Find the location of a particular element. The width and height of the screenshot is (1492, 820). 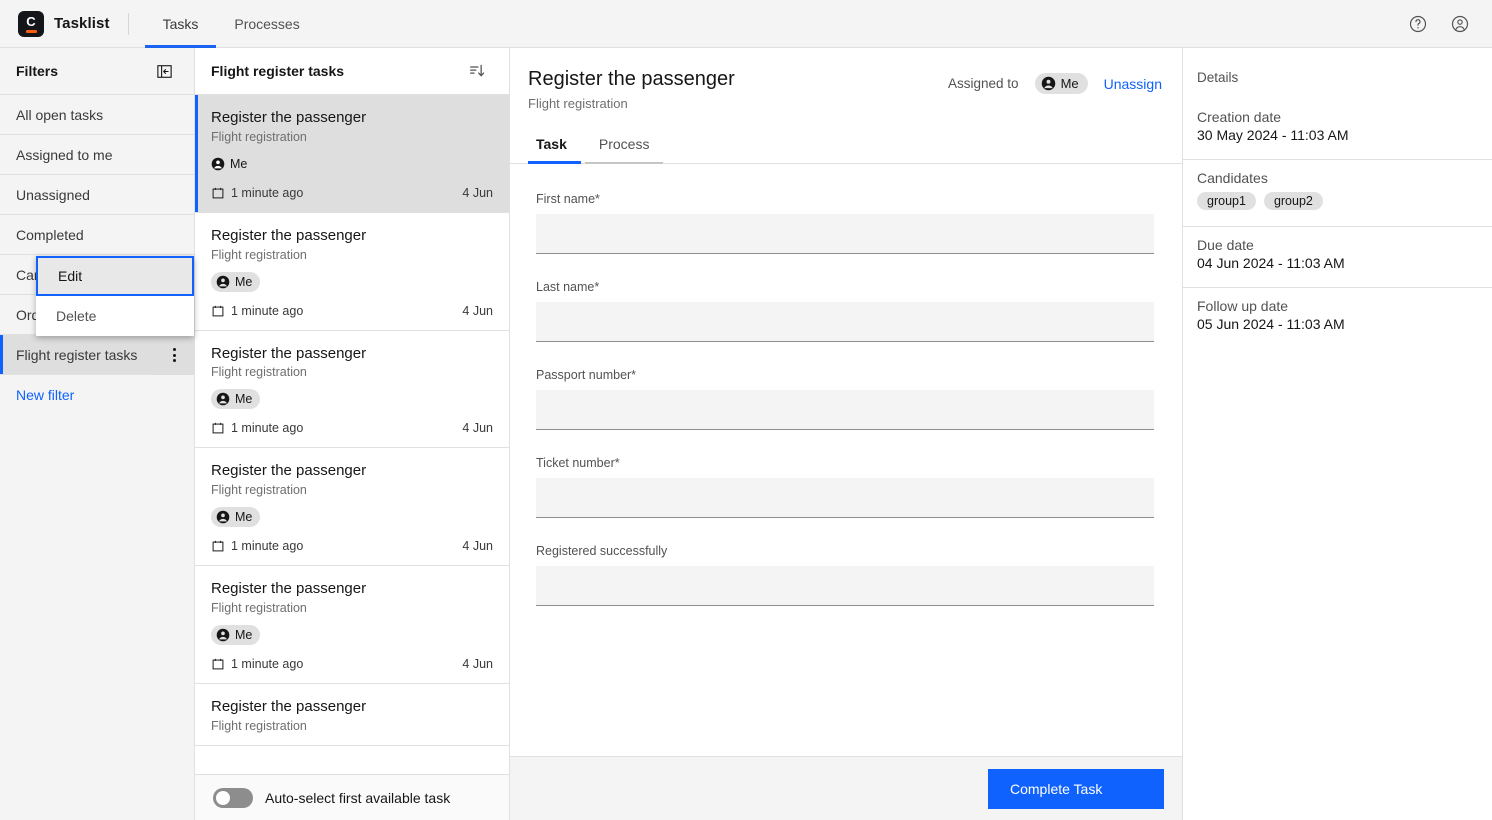

user-avatar-icon is located at coordinates (1460, 24).